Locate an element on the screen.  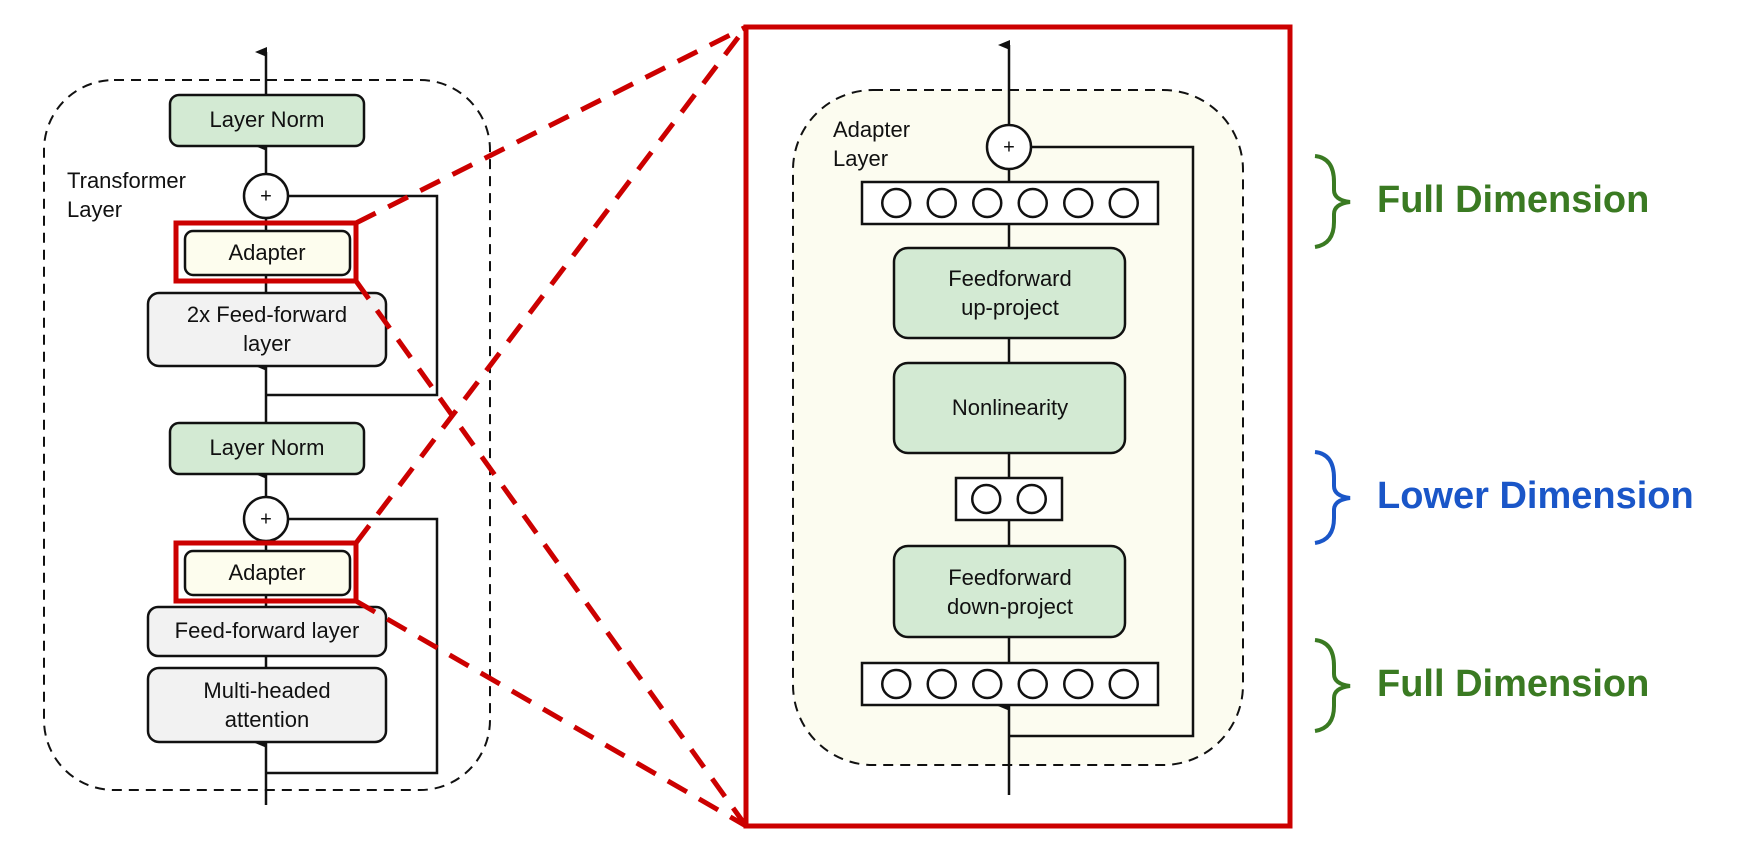
annotation-top: Full Dimension is located at coordinates (1481, 201).